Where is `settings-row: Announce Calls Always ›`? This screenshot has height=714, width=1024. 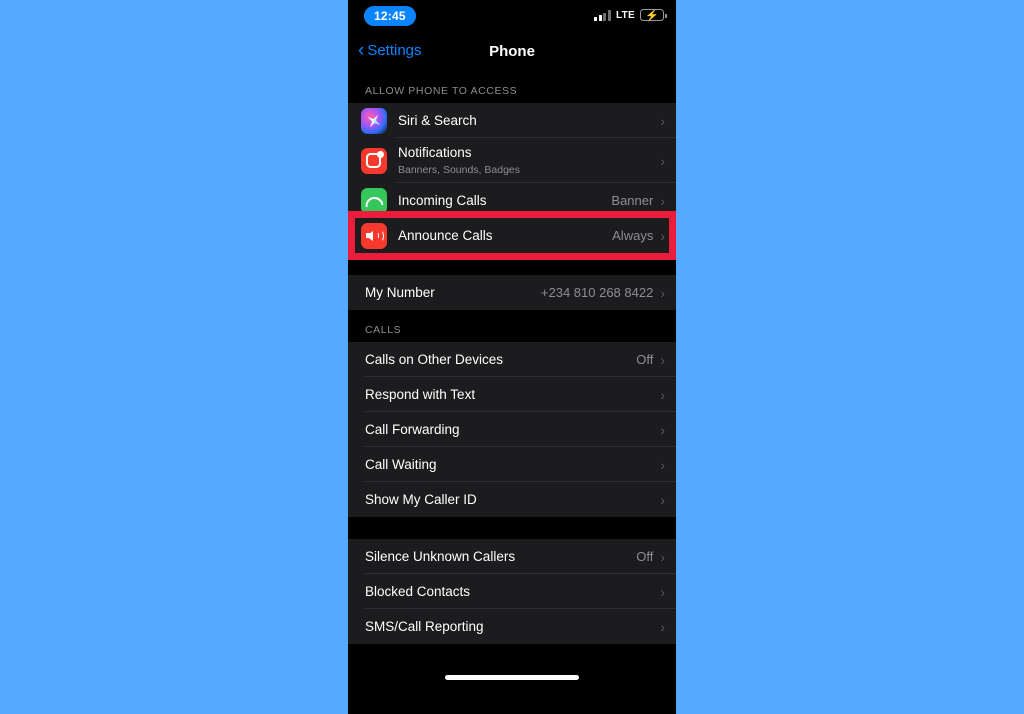 settings-row: Announce Calls Always › is located at coordinates (512, 235).